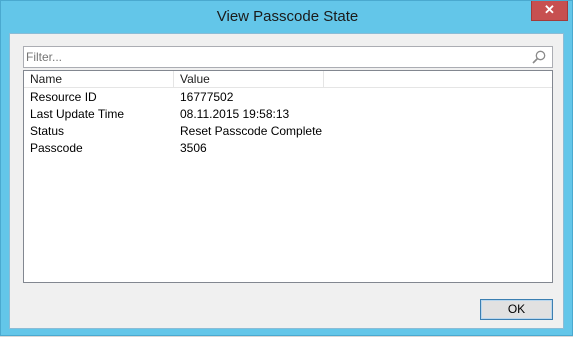  What do you see at coordinates (99, 79) in the screenshot?
I see `column-header-name: Name` at bounding box center [99, 79].